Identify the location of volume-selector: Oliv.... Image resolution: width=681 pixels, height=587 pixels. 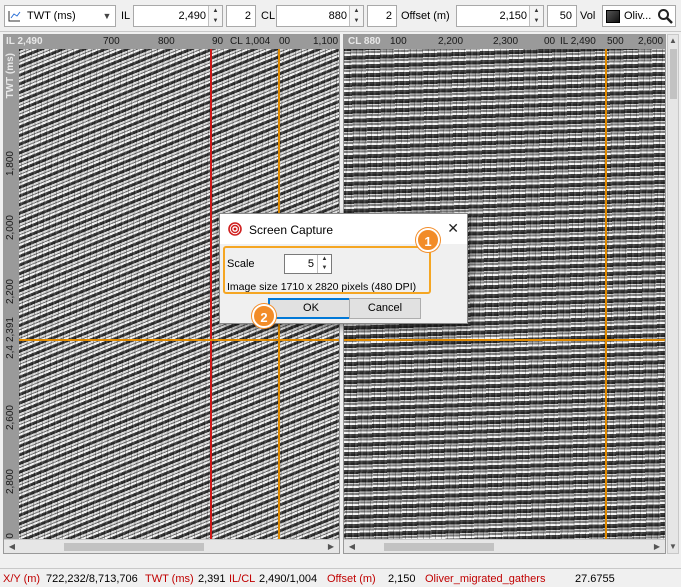
(639, 16).